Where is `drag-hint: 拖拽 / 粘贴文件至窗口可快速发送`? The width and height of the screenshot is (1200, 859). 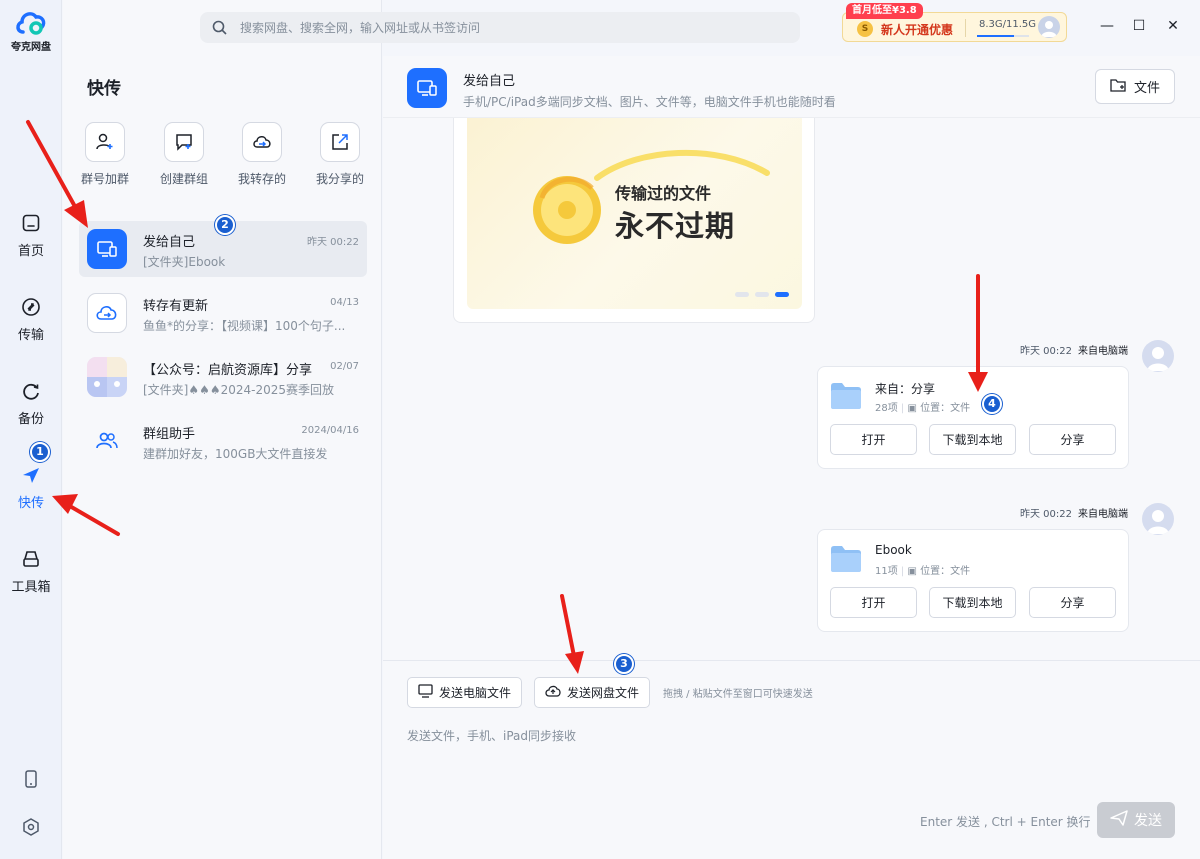
drag-hint: 拖拽 / 粘贴文件至窗口可快速发送 is located at coordinates (738, 694).